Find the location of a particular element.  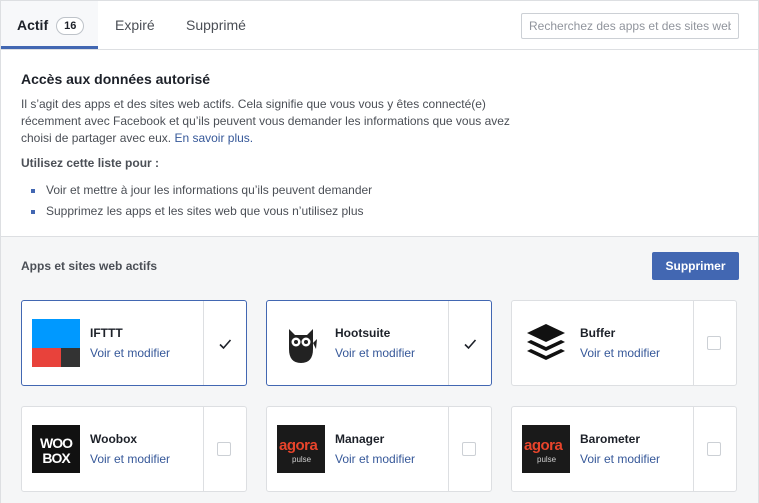

tab-expire: Expiré is located at coordinates (135, 25).